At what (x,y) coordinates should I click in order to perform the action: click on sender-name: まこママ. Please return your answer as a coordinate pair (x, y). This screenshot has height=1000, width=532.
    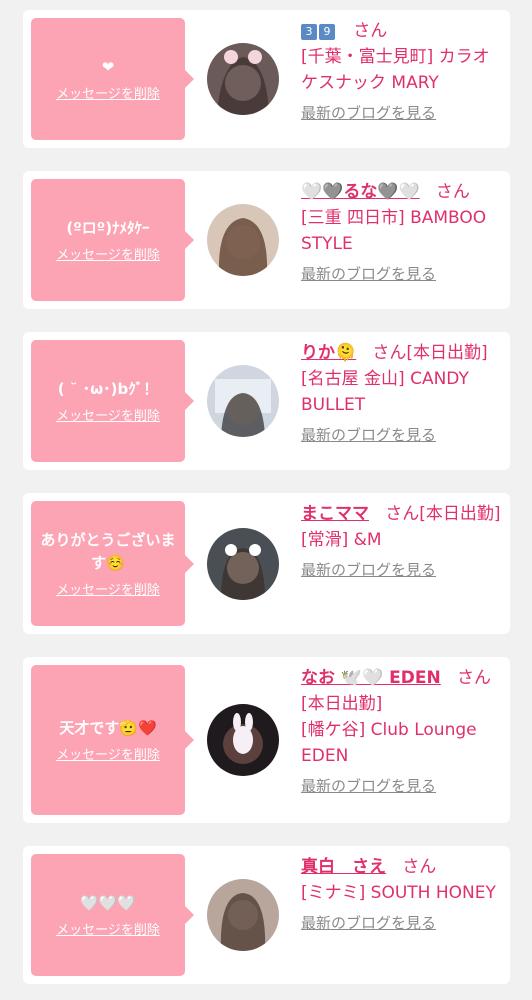
    Looking at the image, I should click on (335, 514).